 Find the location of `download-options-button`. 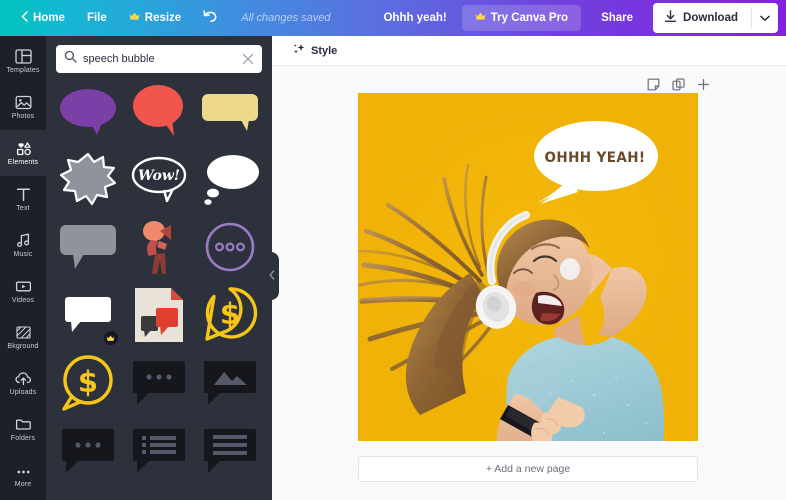

download-options-button is located at coordinates (765, 18).